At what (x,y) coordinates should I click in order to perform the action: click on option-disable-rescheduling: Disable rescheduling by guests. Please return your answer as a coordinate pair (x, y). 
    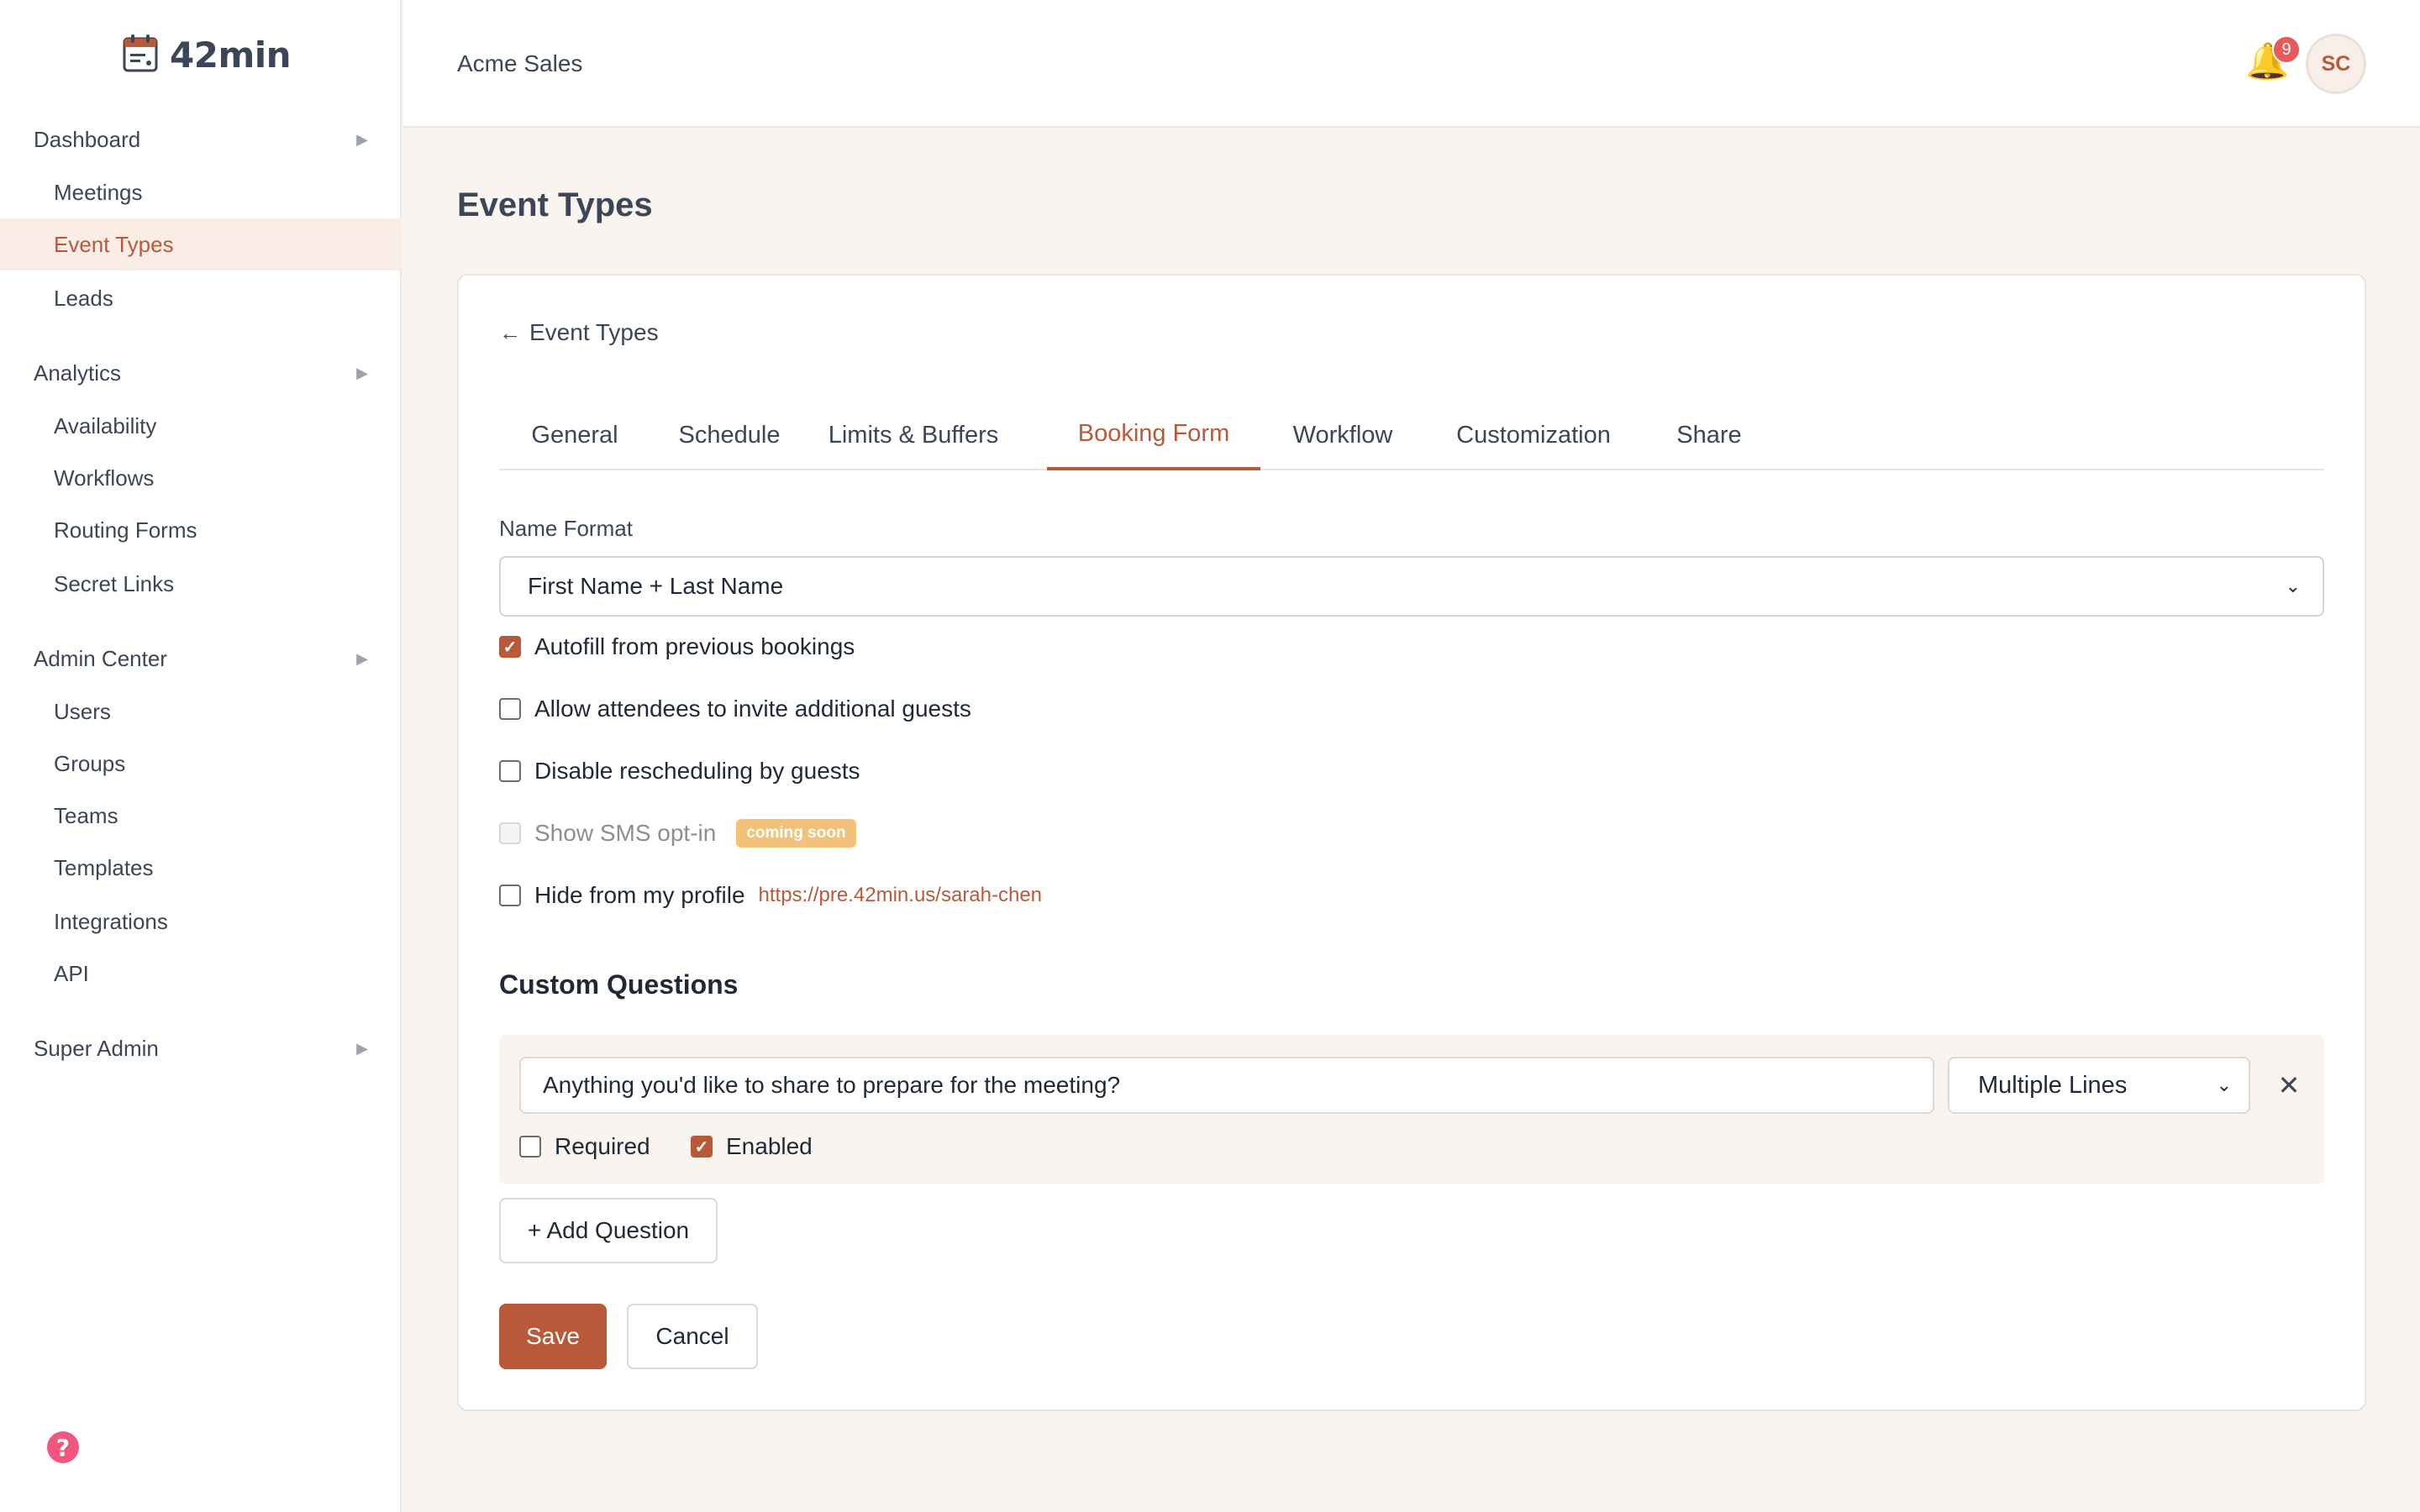
    Looking at the image, I should click on (679, 771).